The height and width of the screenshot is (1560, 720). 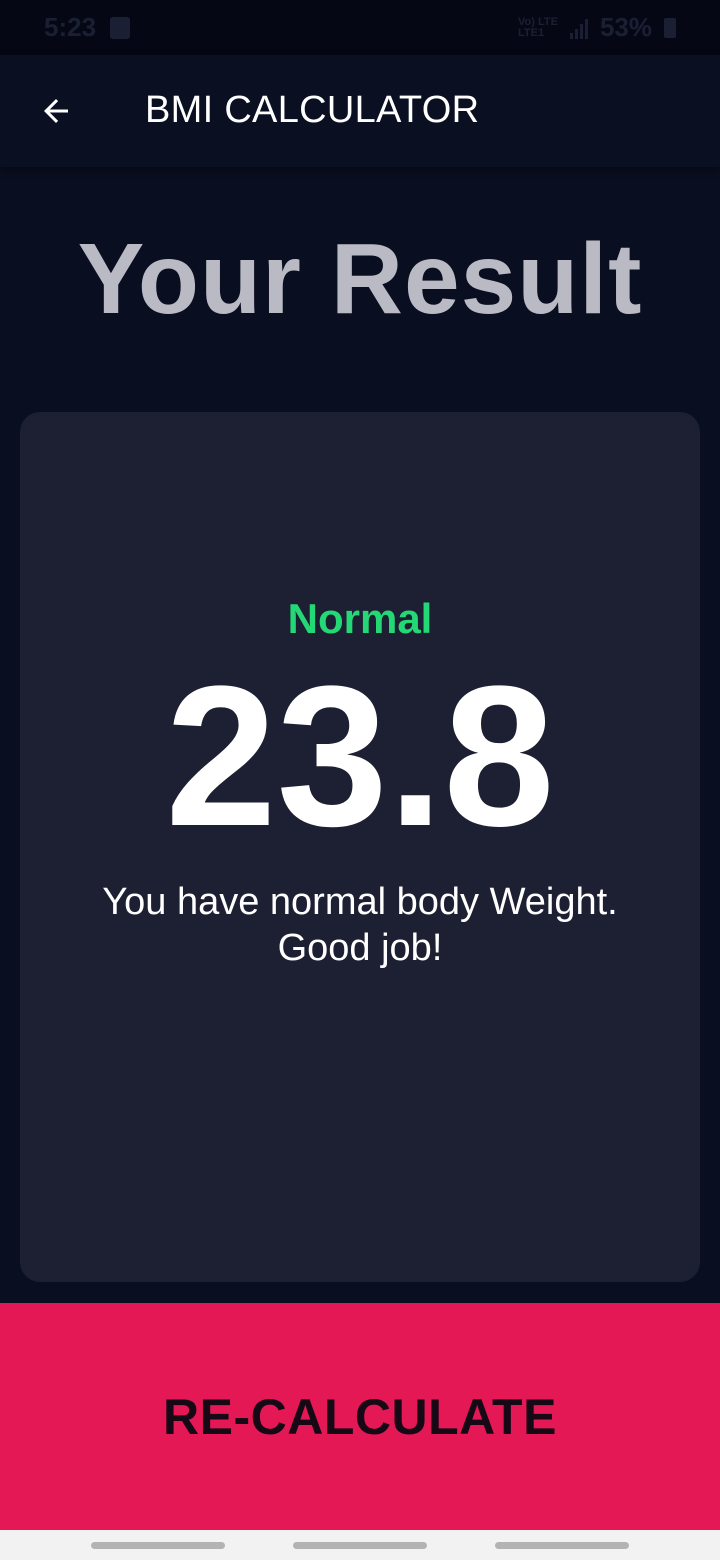 I want to click on bmi-interpretation: You have normal body Weight. Good job!, so click(x=360, y=925).